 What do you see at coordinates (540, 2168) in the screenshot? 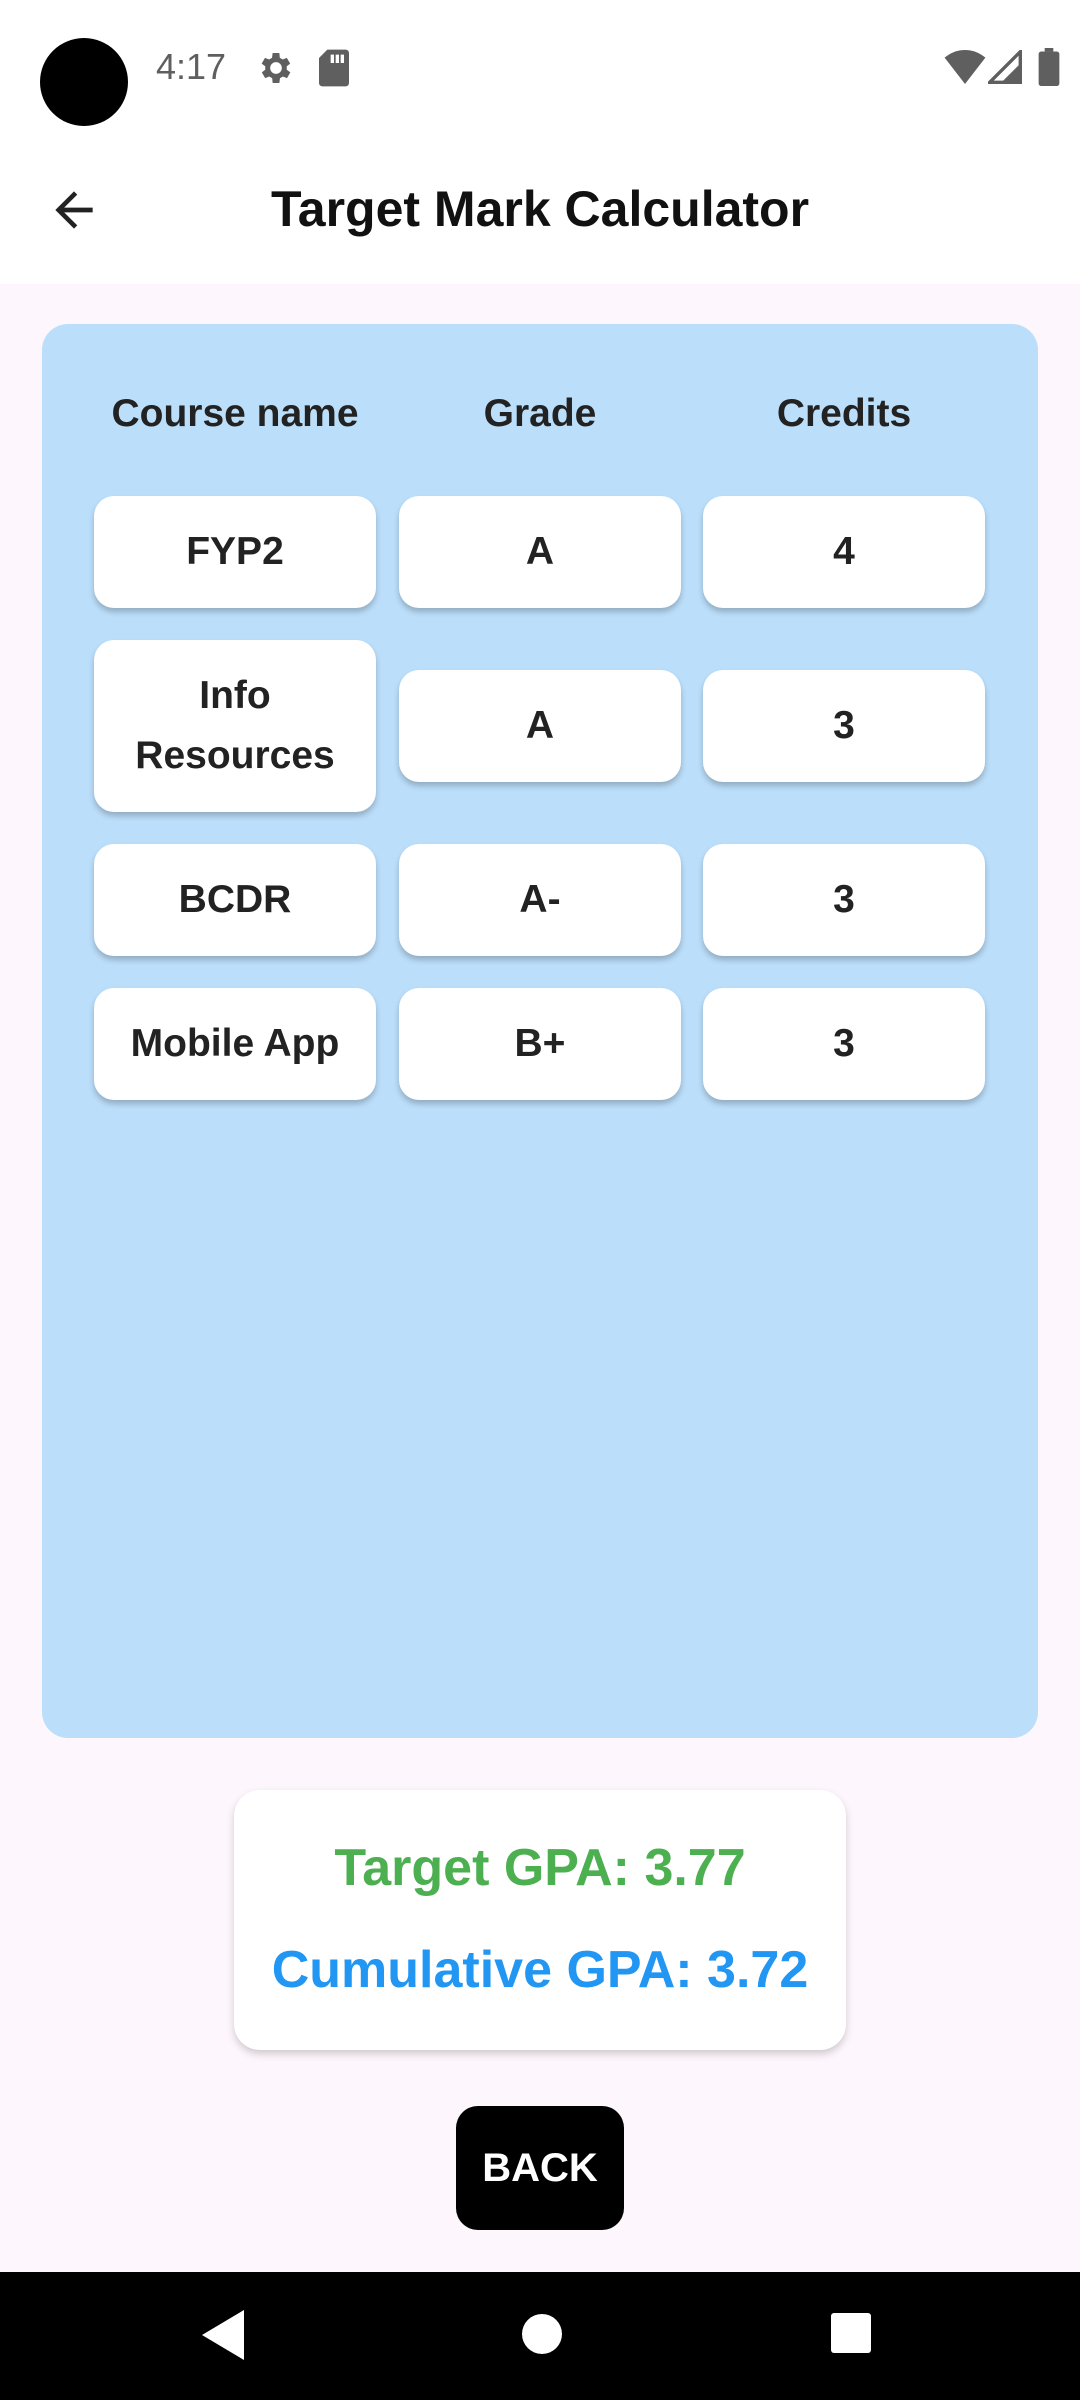
I see `back-button: BACK` at bounding box center [540, 2168].